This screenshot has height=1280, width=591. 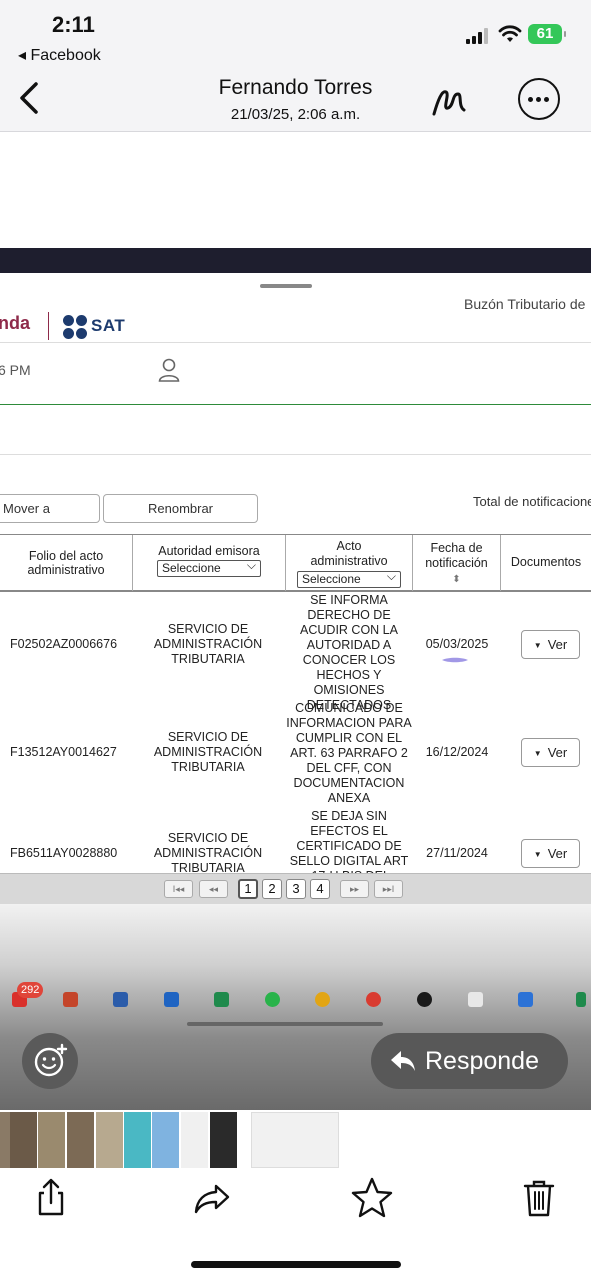 I want to click on mover-a-button: Mover a, so click(x=50, y=508).